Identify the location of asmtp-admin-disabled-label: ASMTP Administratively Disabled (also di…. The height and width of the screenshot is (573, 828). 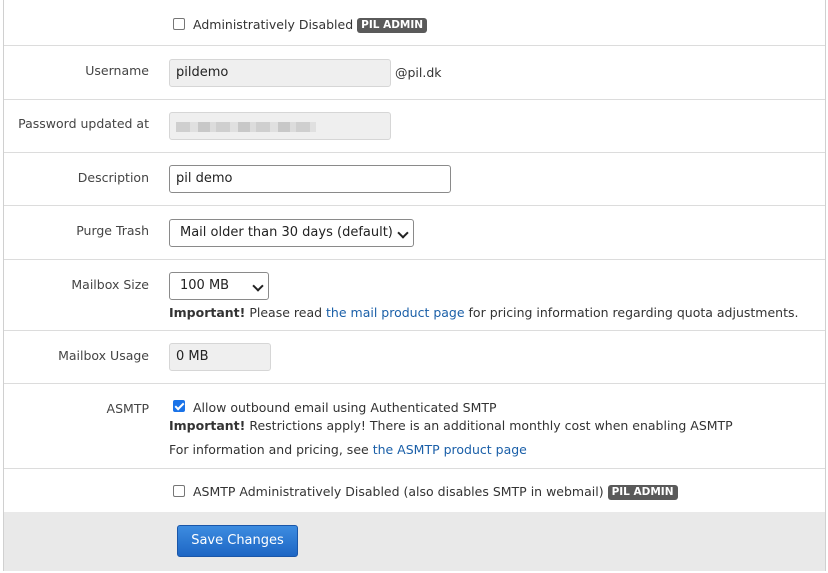
(398, 491).